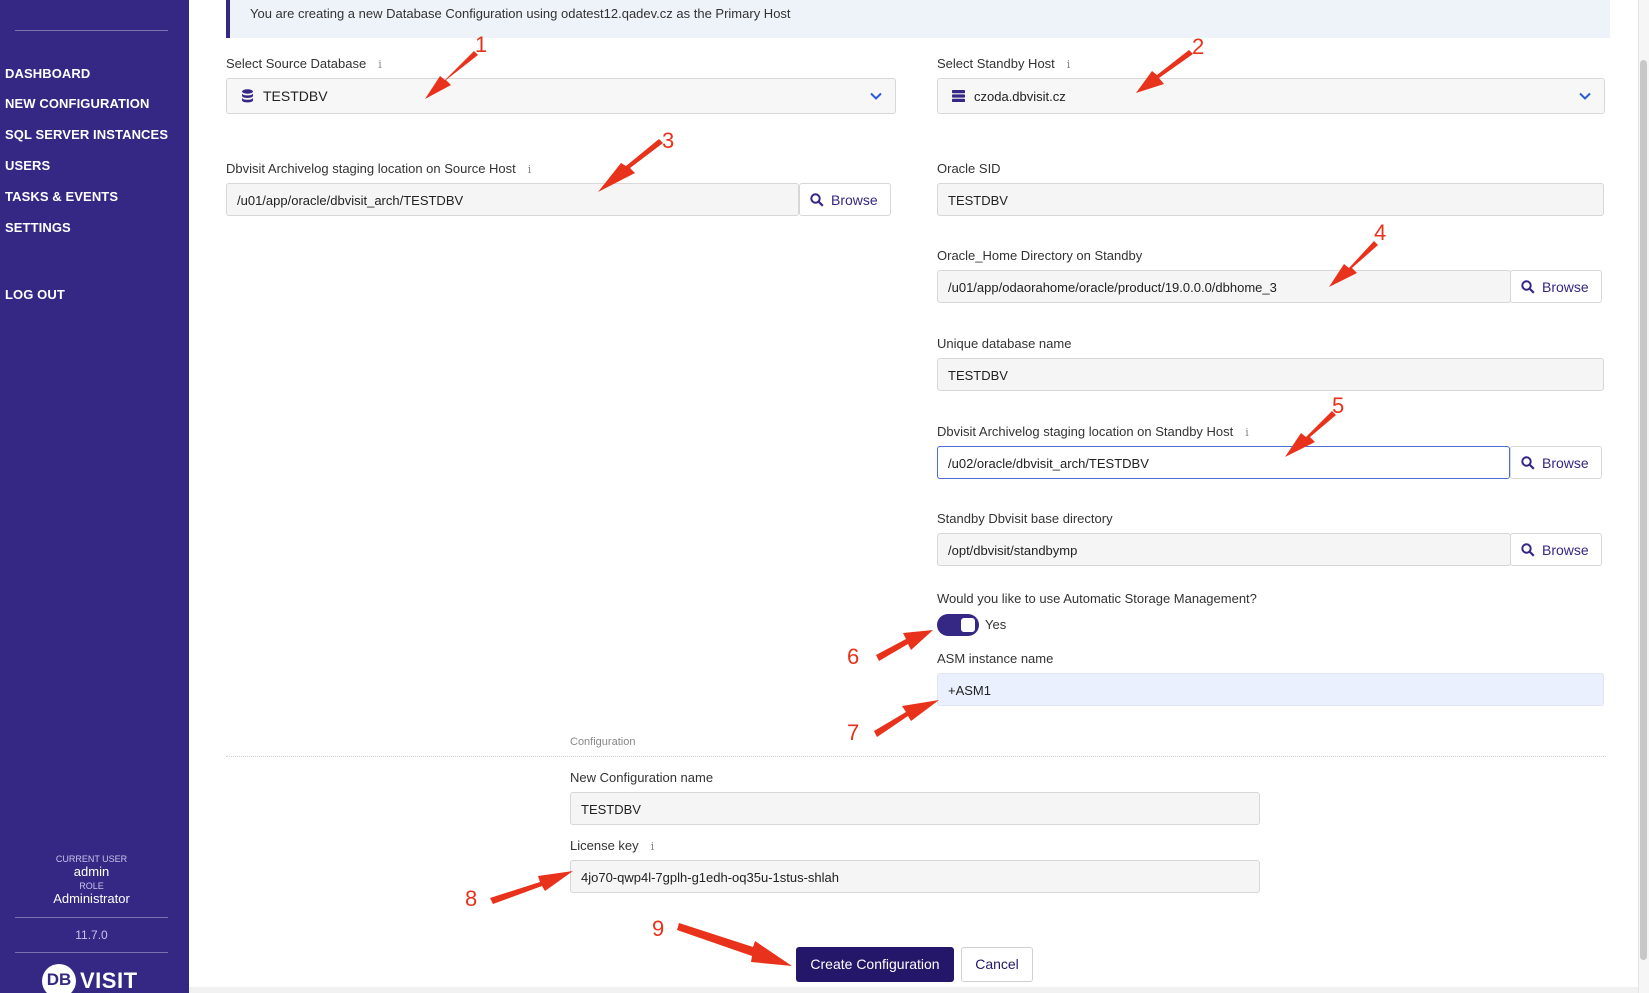  I want to click on annotation-7: 7, so click(853, 732).